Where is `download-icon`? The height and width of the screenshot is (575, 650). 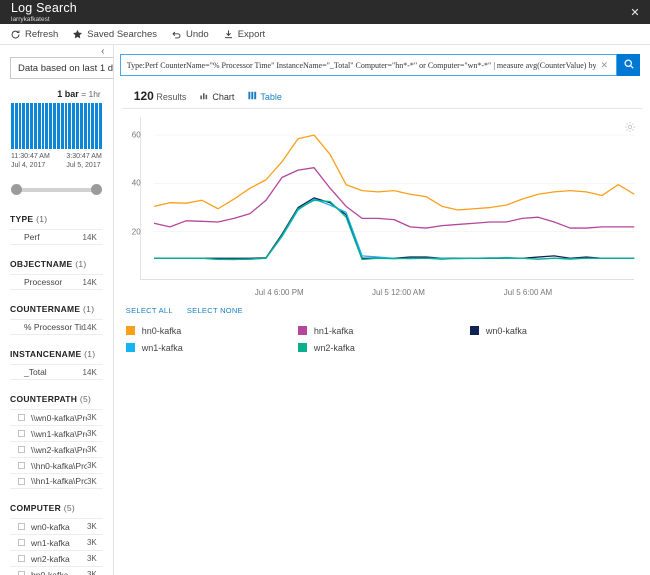 download-icon is located at coordinates (228, 34).